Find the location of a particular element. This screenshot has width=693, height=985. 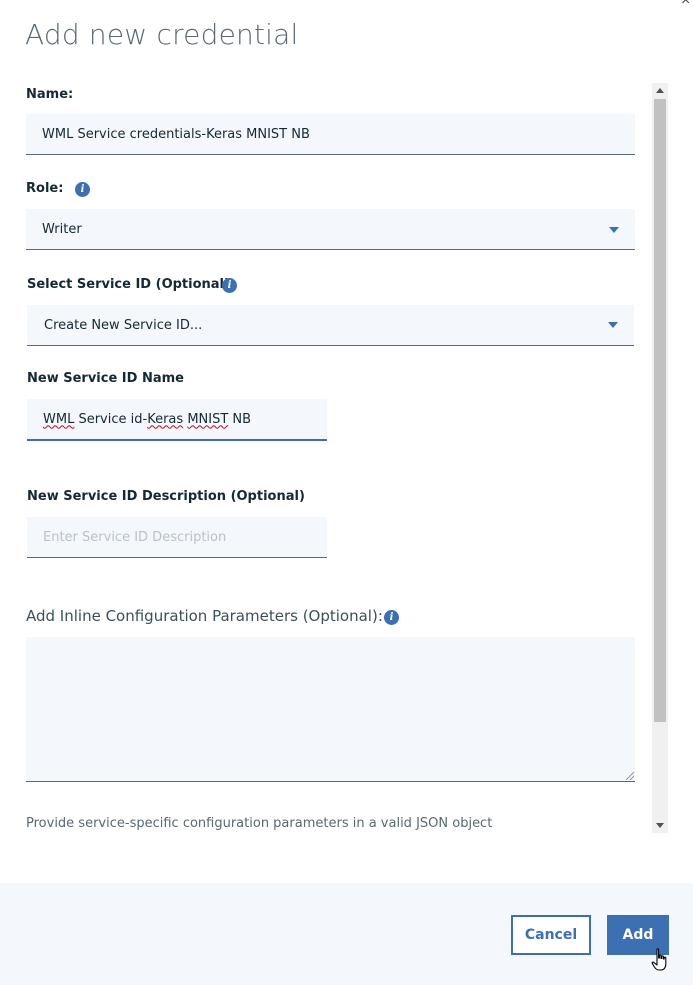

new-service-id-name-input: WML Service id-Keras MNIST NB is located at coordinates (177, 420).